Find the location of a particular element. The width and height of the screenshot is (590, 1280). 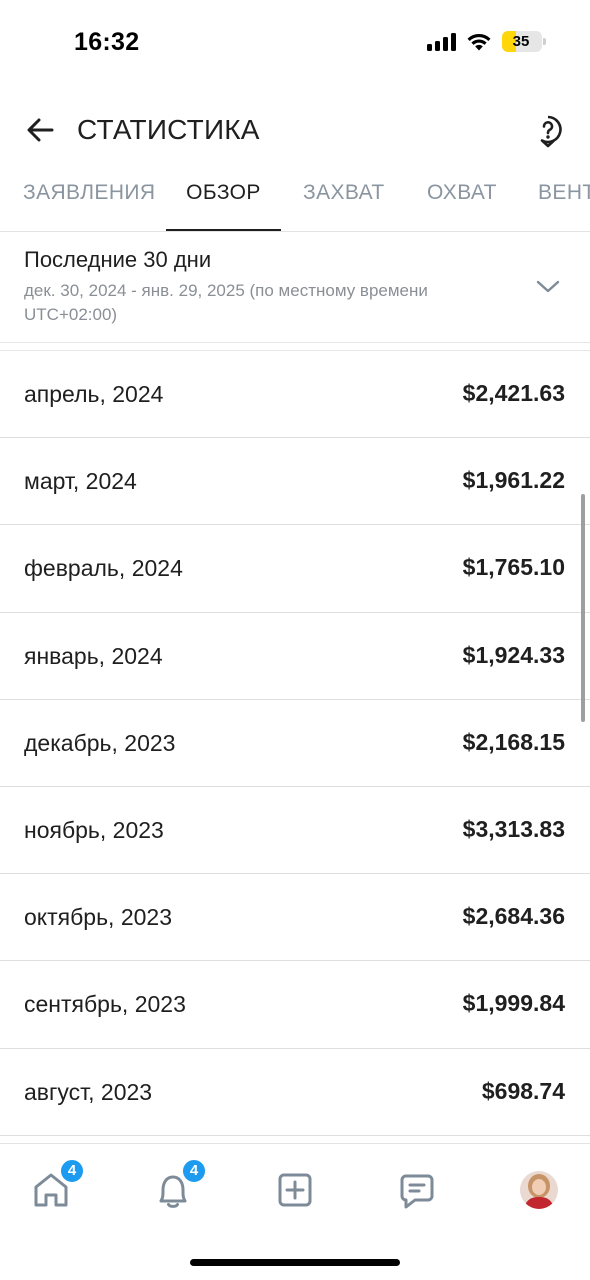

month-label: апрель, 2024 is located at coordinates (94, 394).